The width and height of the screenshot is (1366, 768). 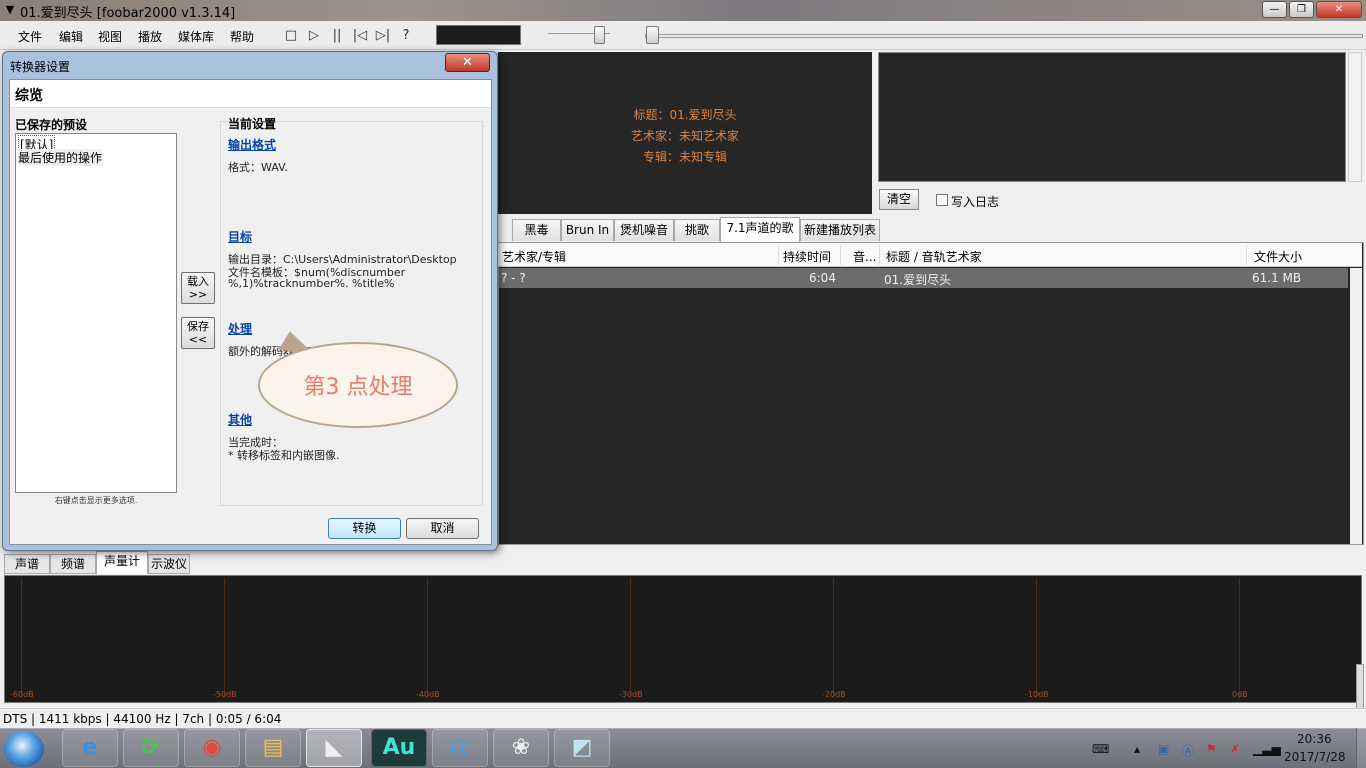 I want to click on random-icon: ?, so click(x=406, y=36).